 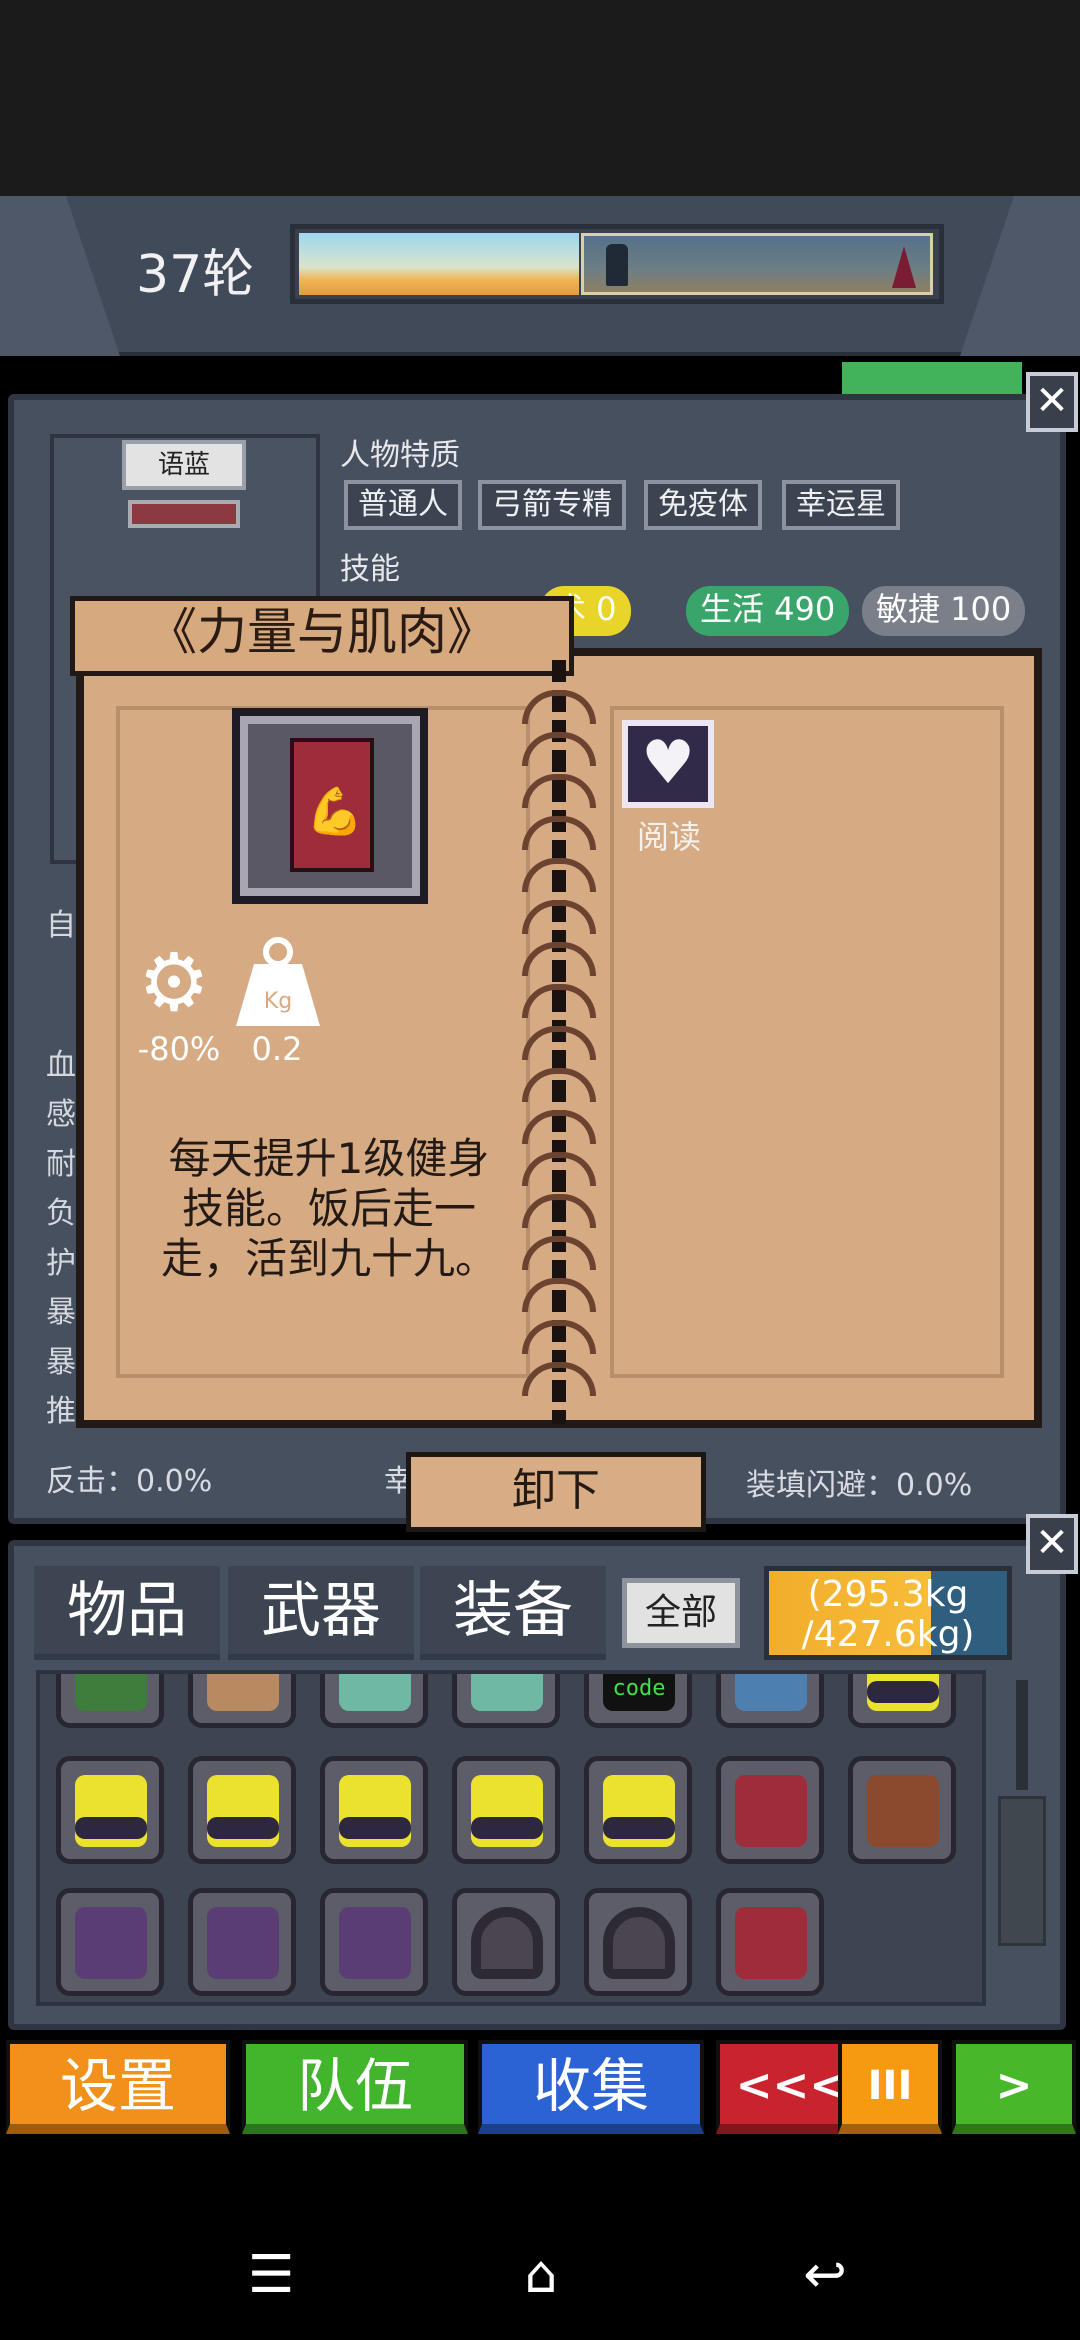 What do you see at coordinates (403, 505) in the screenshot?
I see `trait-badge: 普通人` at bounding box center [403, 505].